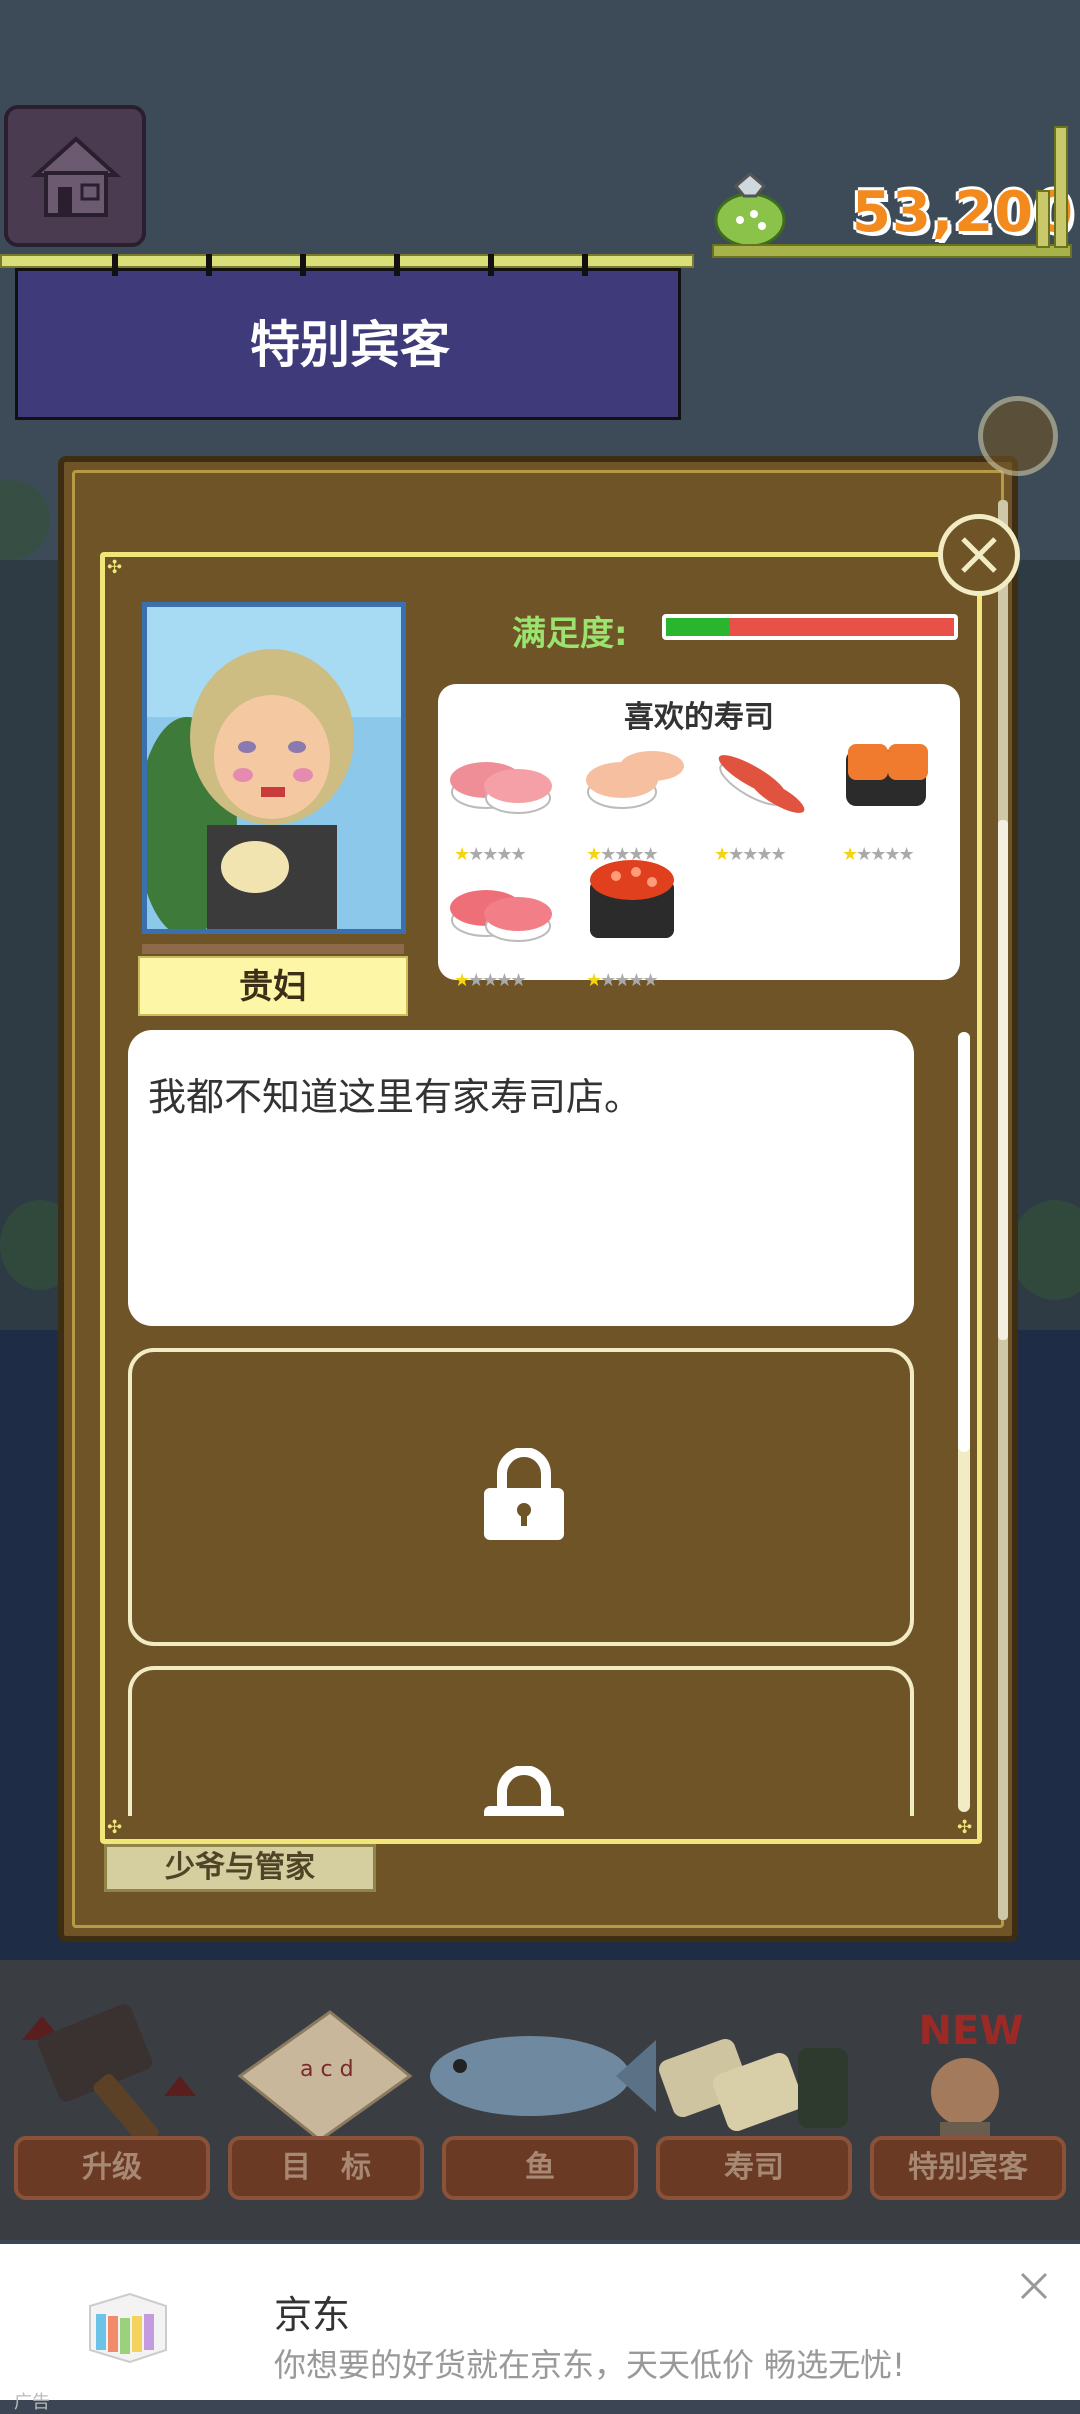 The height and width of the screenshot is (2414, 1080). Describe the element at coordinates (753, 2085) in the screenshot. I see `sushi-plate-icon` at that location.